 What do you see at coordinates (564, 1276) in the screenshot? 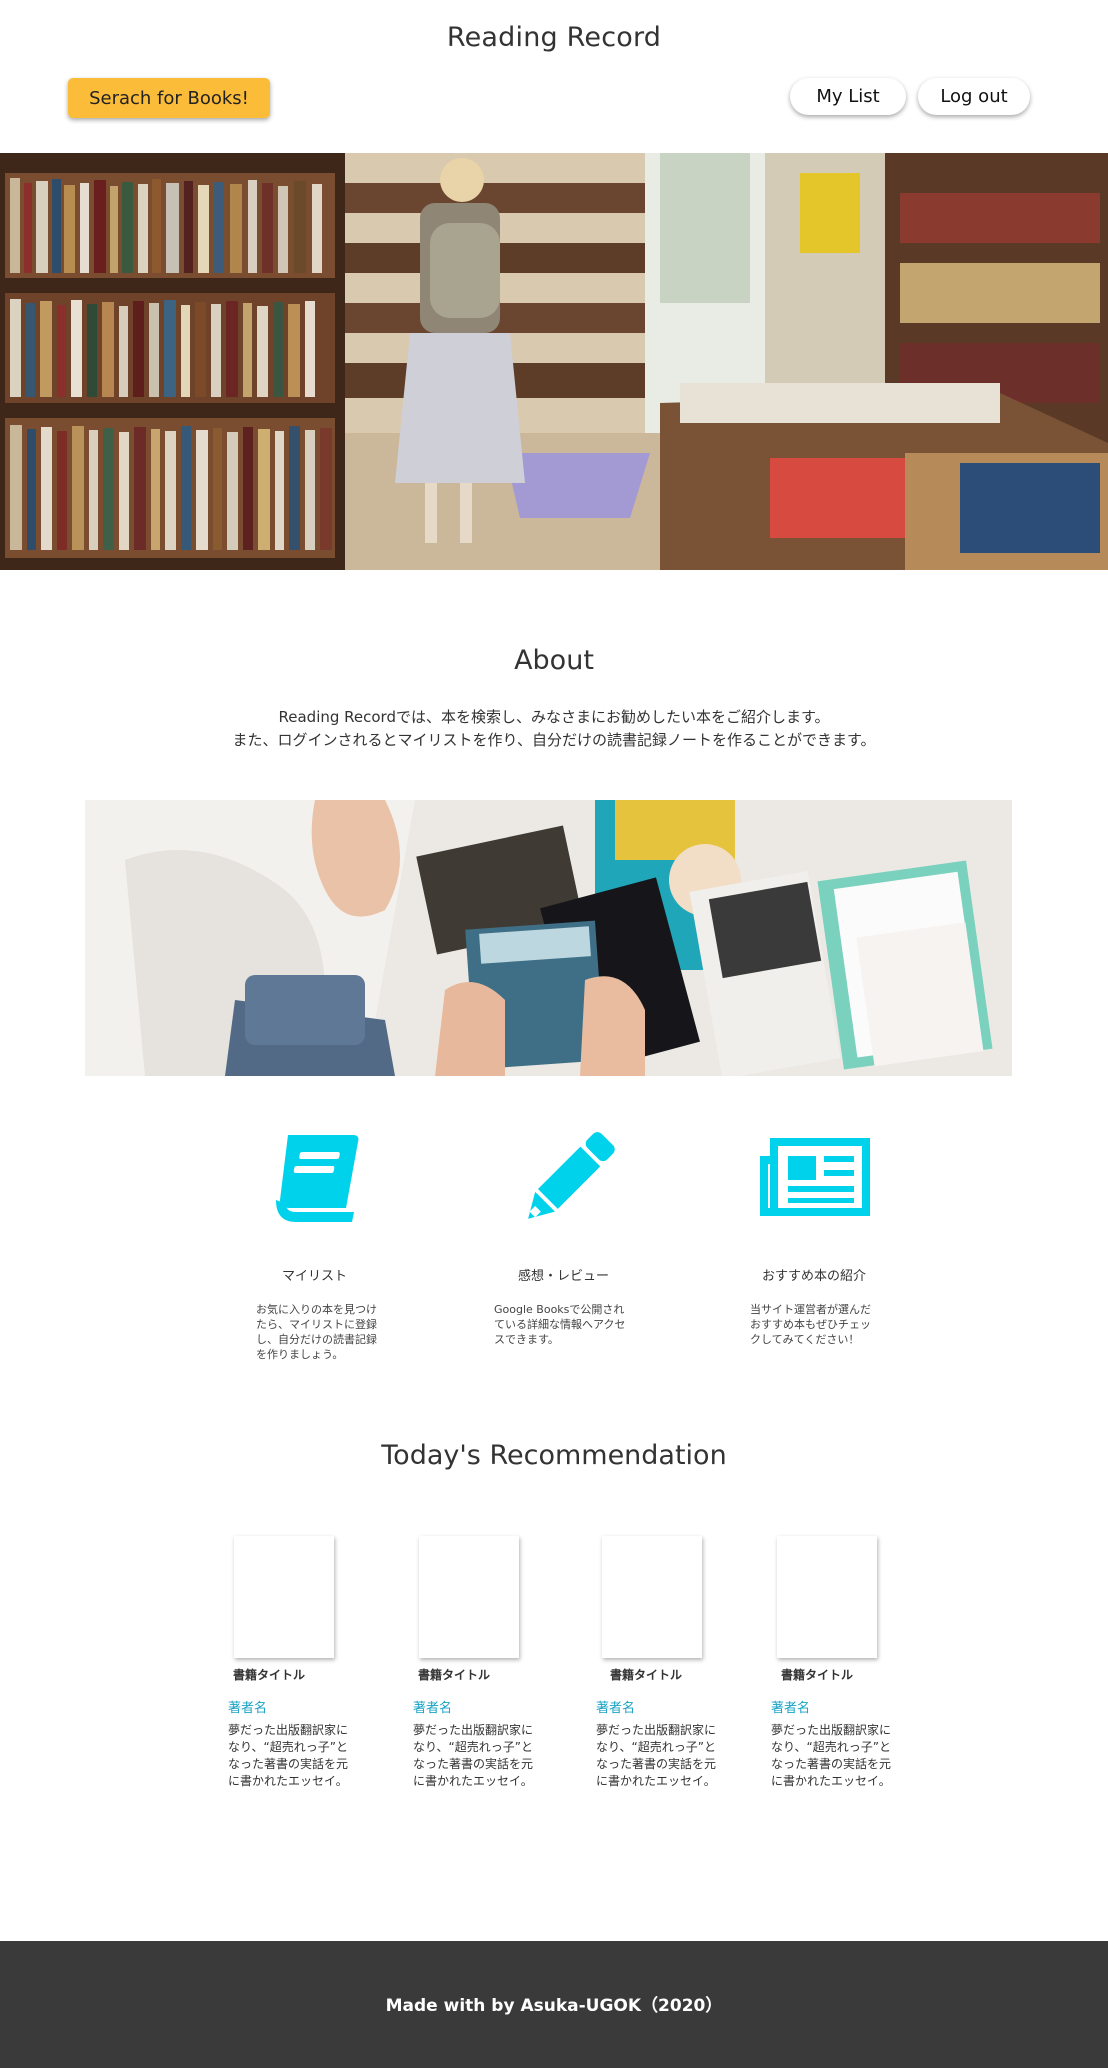
I see `feature-title-review: 感想・レビュー` at bounding box center [564, 1276].